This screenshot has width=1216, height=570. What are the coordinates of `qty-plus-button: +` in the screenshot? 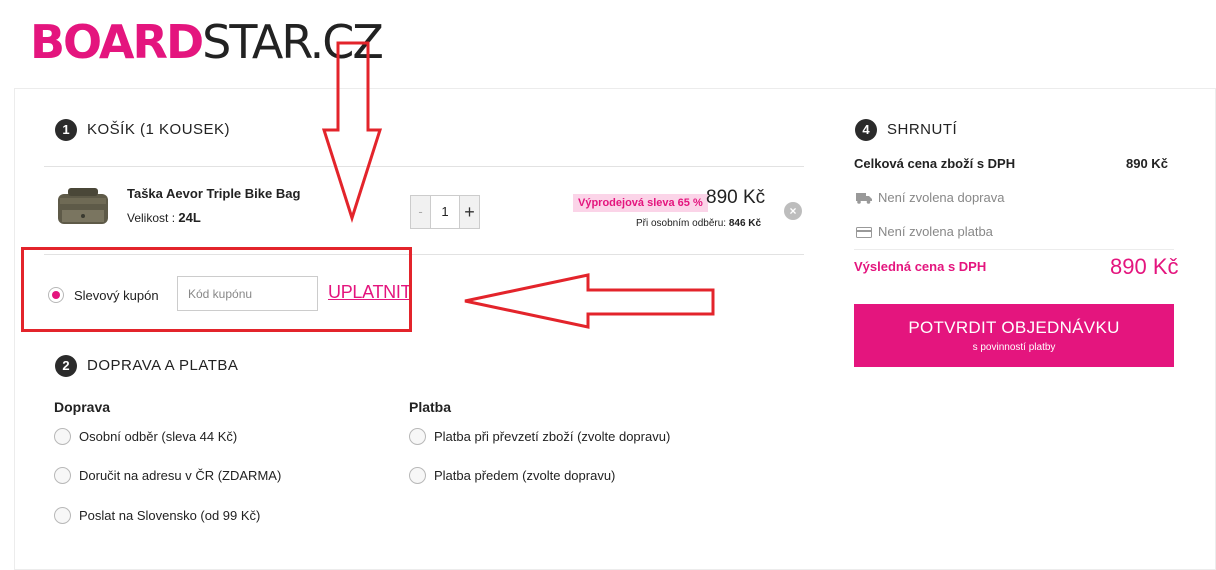 It's located at (469, 212).